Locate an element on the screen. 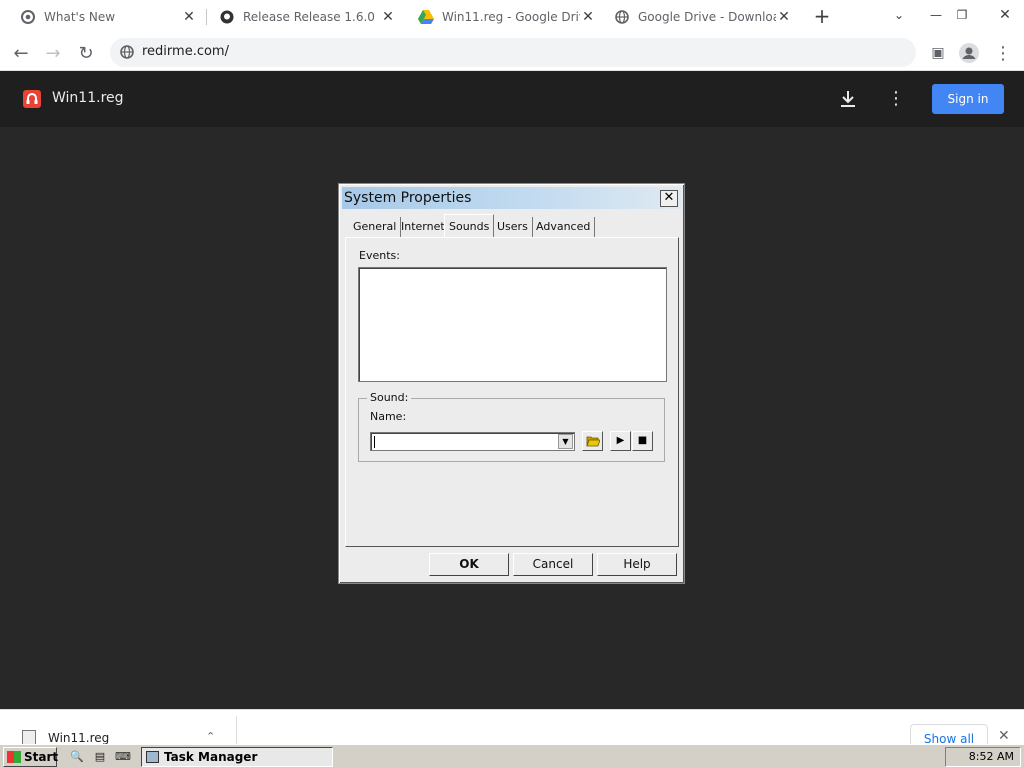  tab-internet: Internet is located at coordinates (423, 227).